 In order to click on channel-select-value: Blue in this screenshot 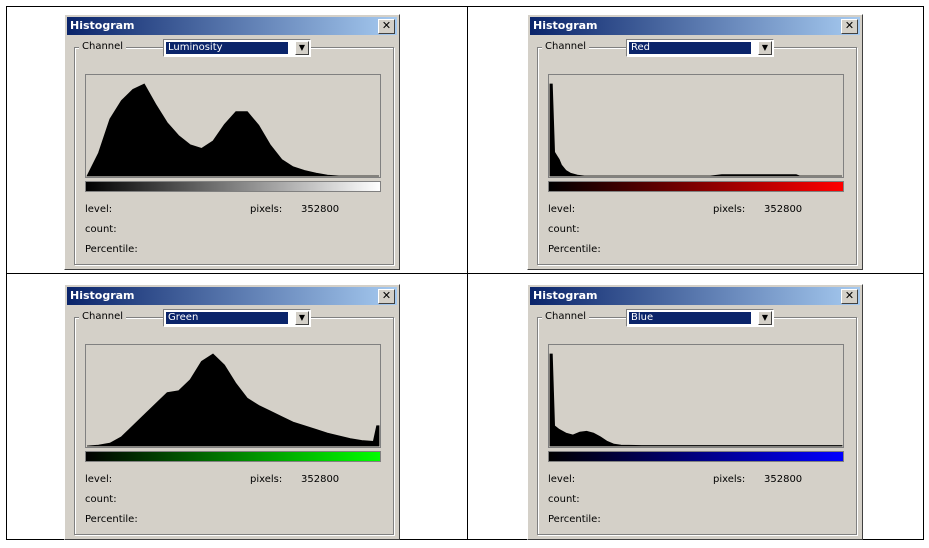, I will do `click(690, 318)`.